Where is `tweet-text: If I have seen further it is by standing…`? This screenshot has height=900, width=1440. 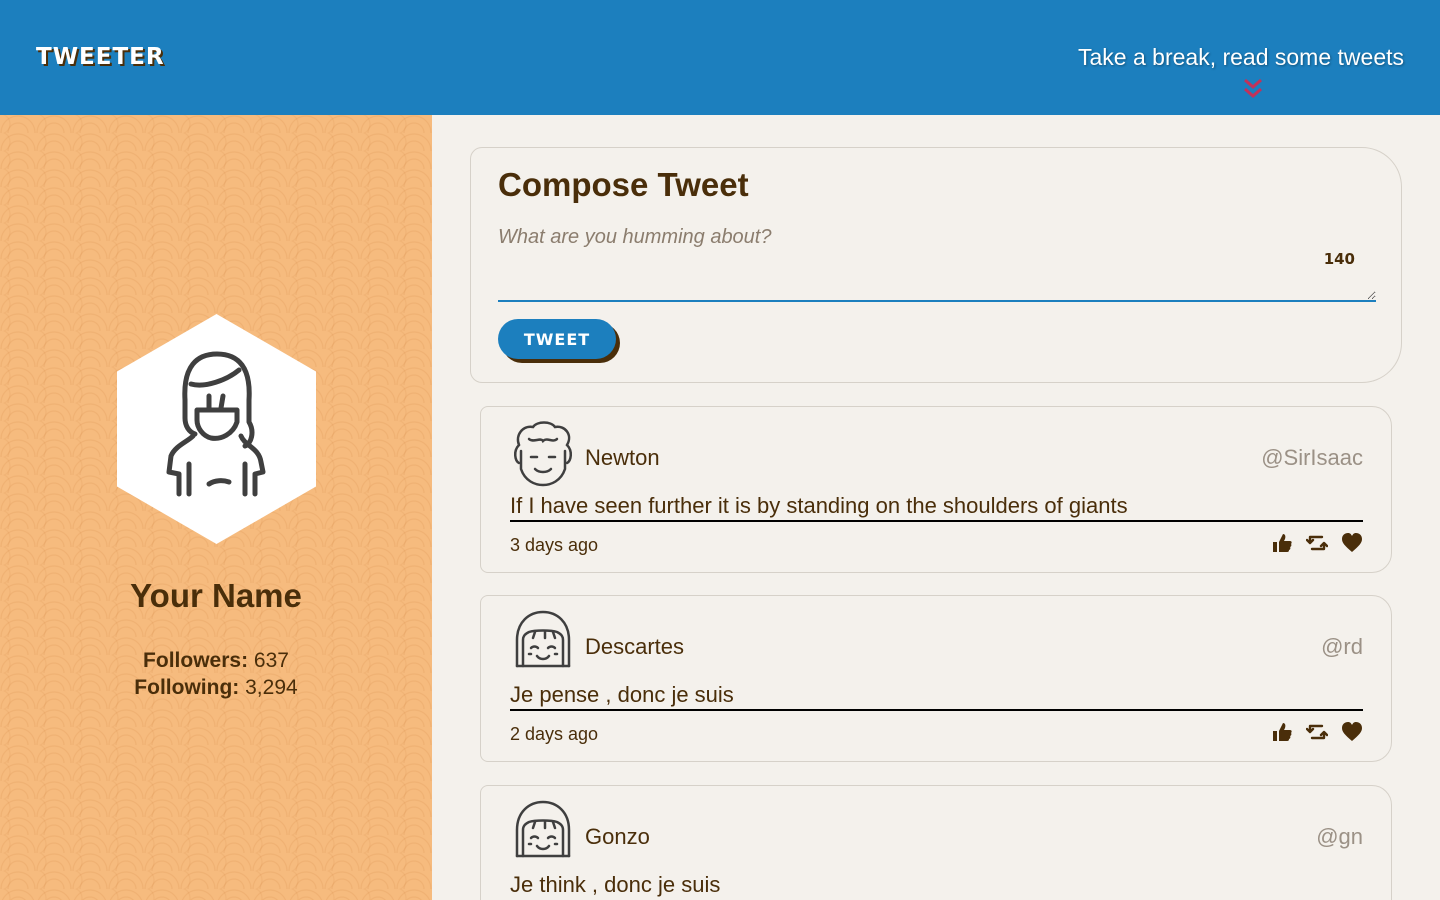 tweet-text: If I have seen further it is by standing… is located at coordinates (936, 507).